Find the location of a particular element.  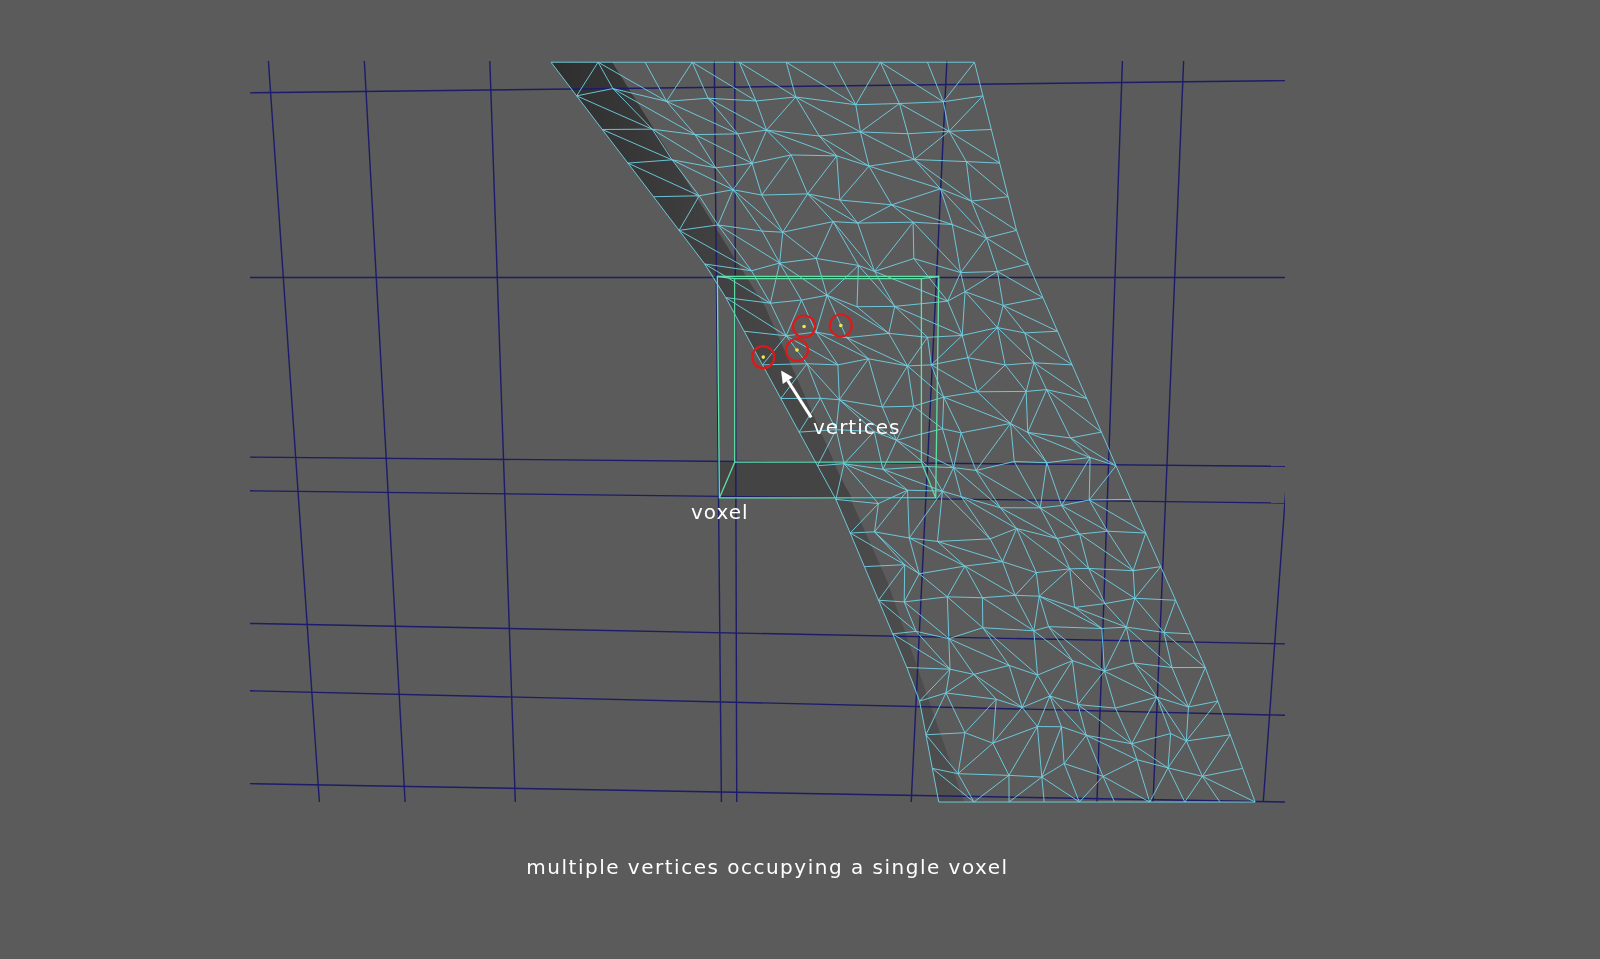

arrow is located at coordinates (797, 394).